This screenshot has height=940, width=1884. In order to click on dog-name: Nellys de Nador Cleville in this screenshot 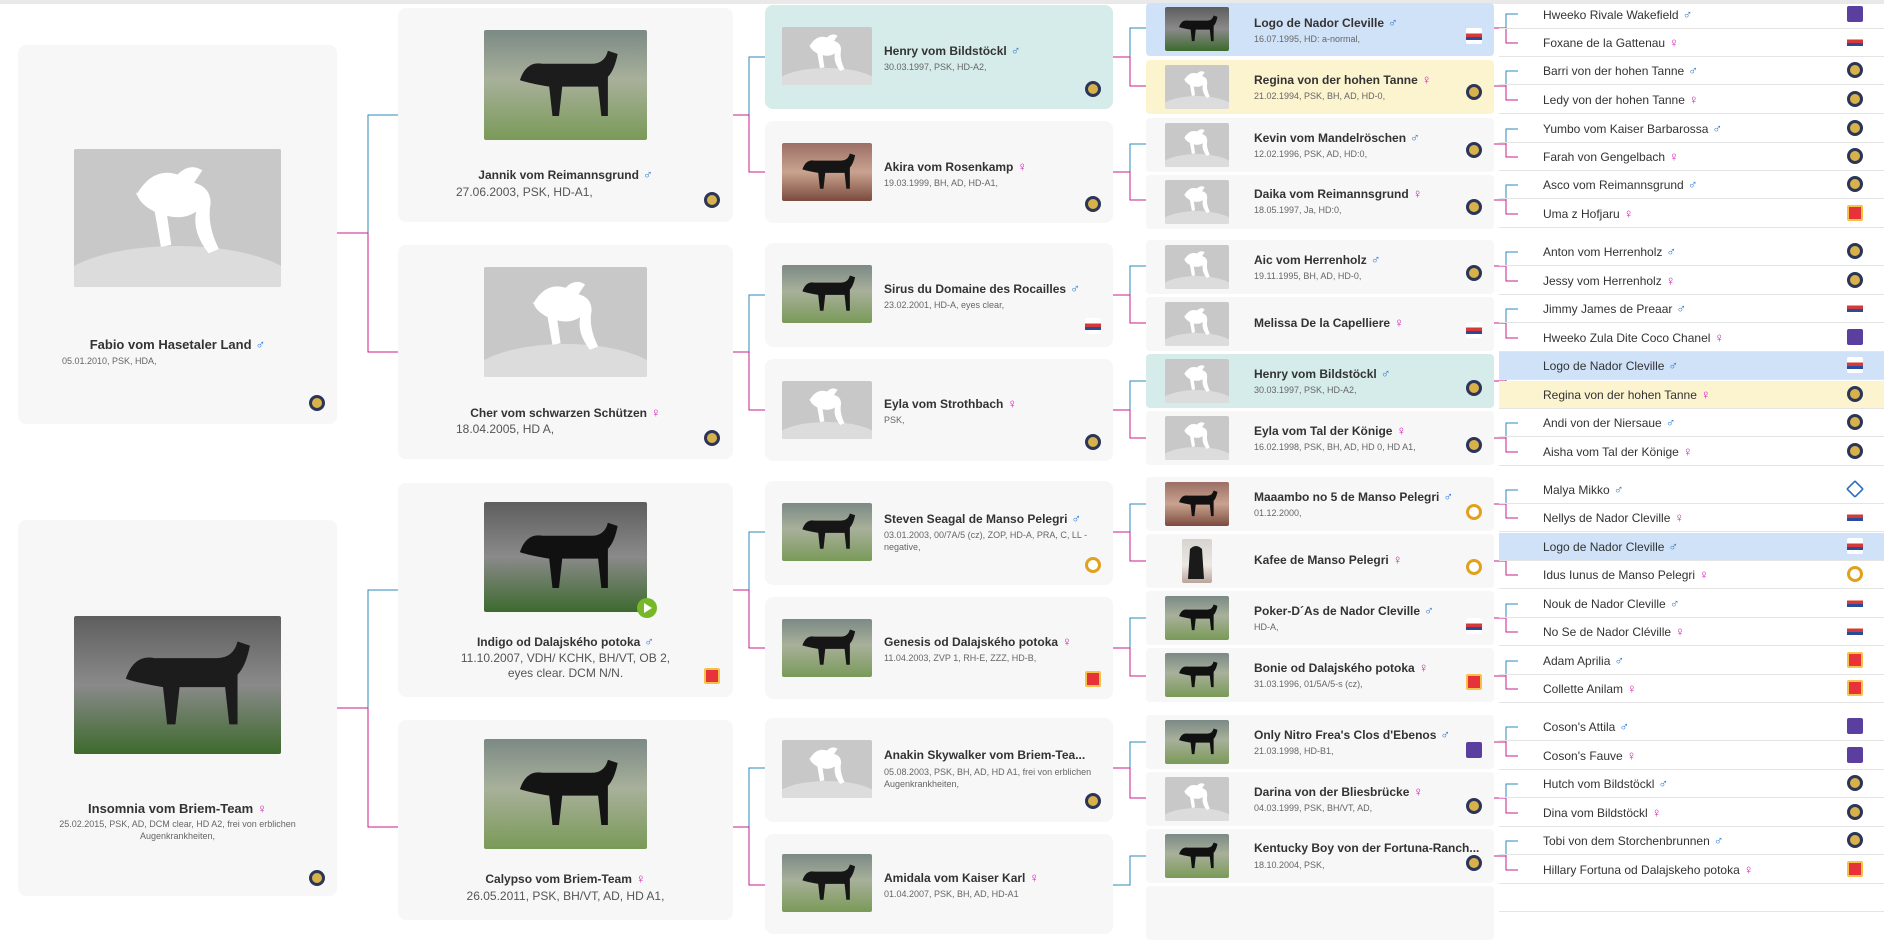, I will do `click(1606, 518)`.